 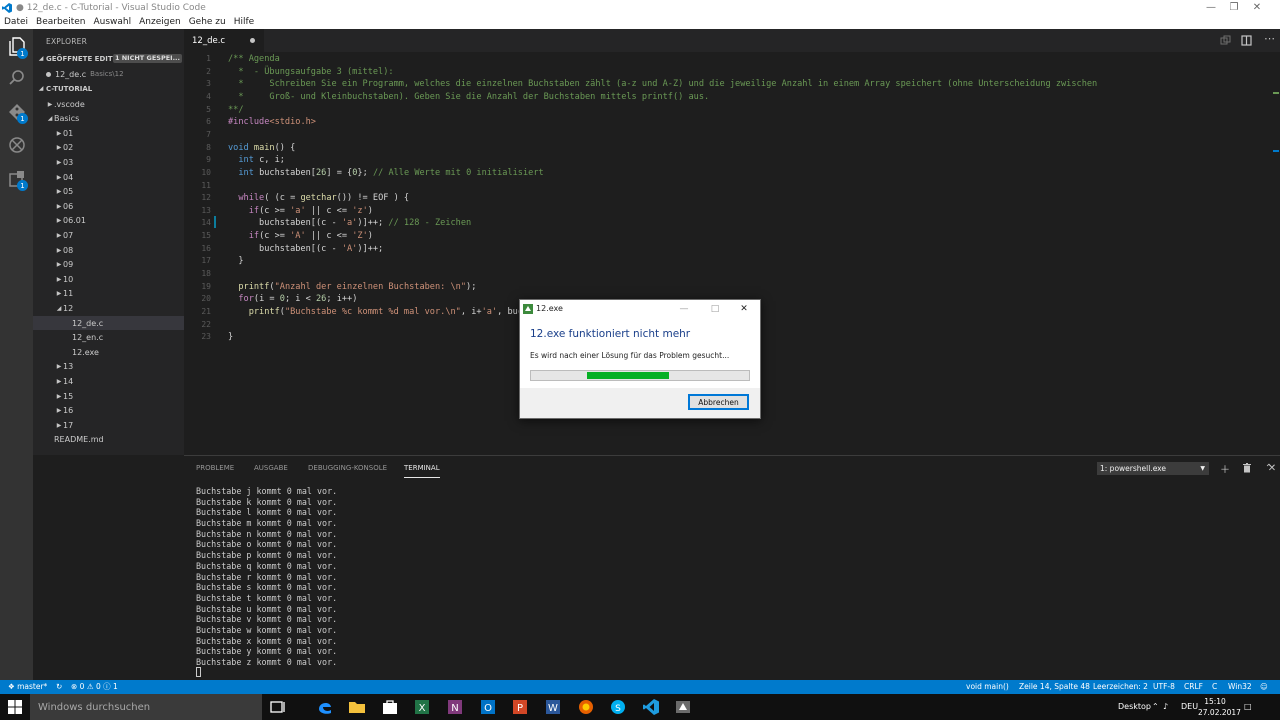 I want to click on code-token: * - Übungsaufgabe 3 (mittel):, so click(x=311, y=71).